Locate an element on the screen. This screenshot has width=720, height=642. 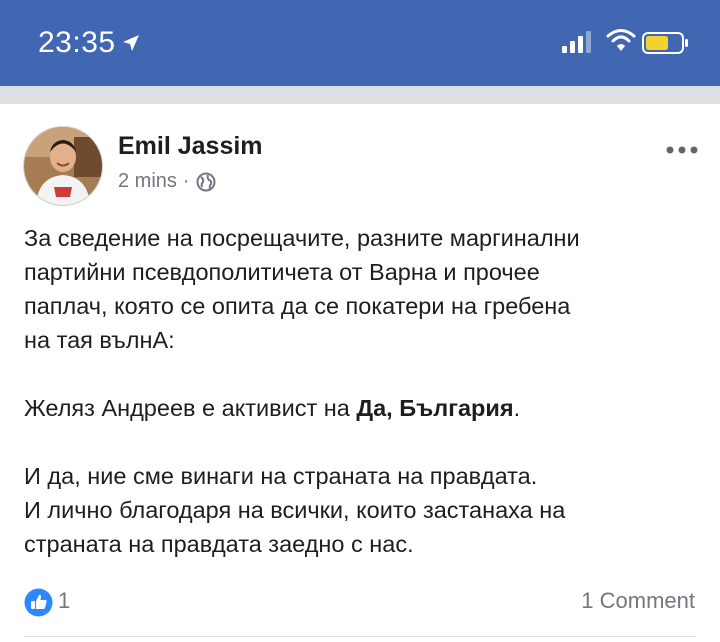
status-bar: 23:35 is located at coordinates (360, 43).